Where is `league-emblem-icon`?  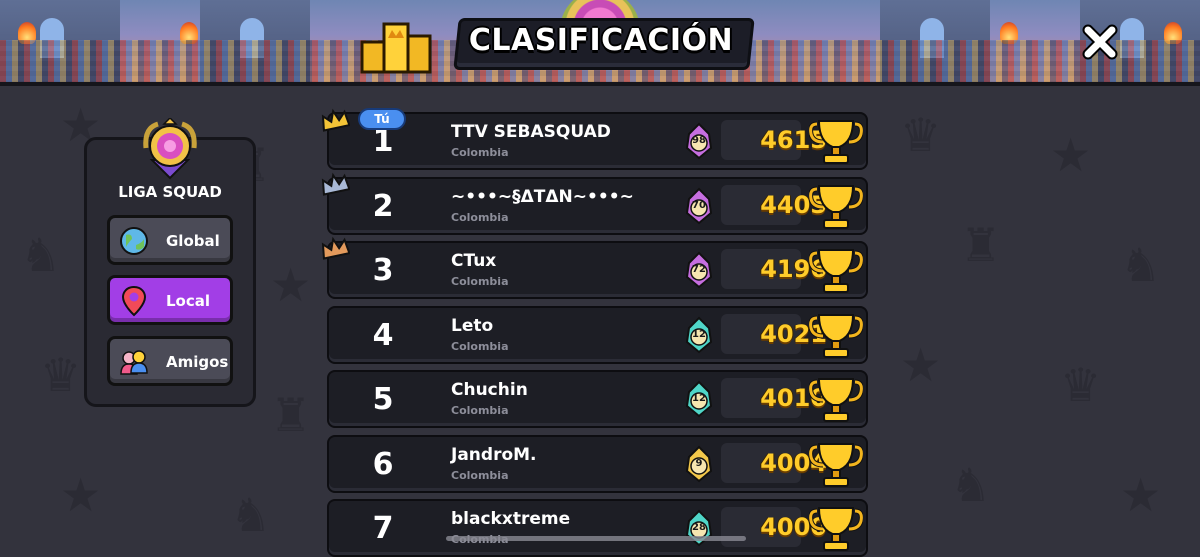
league-emblem-icon is located at coordinates (170, 149).